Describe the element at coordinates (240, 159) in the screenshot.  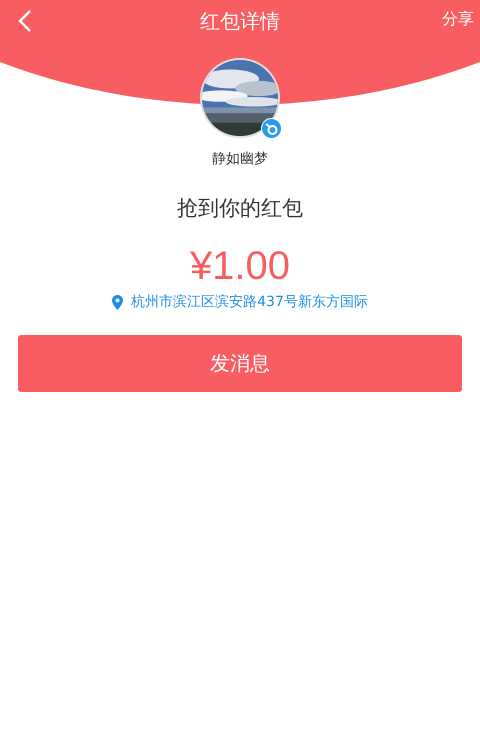
I see `user-name: 静如幽梦` at that location.